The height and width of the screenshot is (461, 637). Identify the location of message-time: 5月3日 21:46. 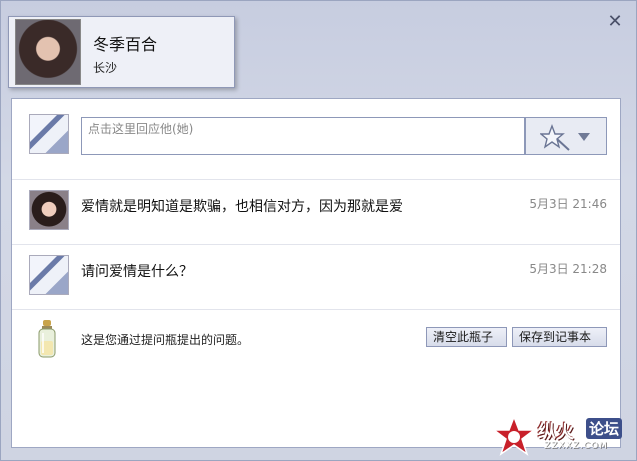
(568, 204).